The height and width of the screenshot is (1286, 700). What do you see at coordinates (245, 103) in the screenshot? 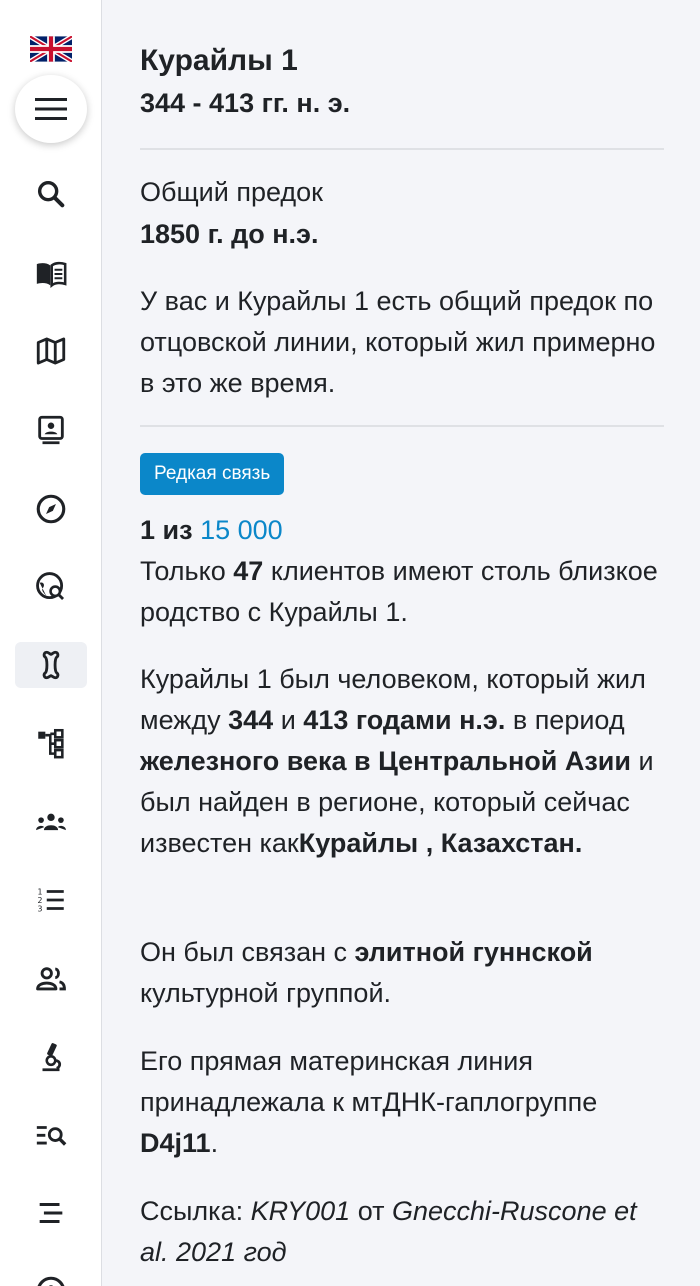
I see `date-range: 344 - 413 гг. н. э.` at bounding box center [245, 103].